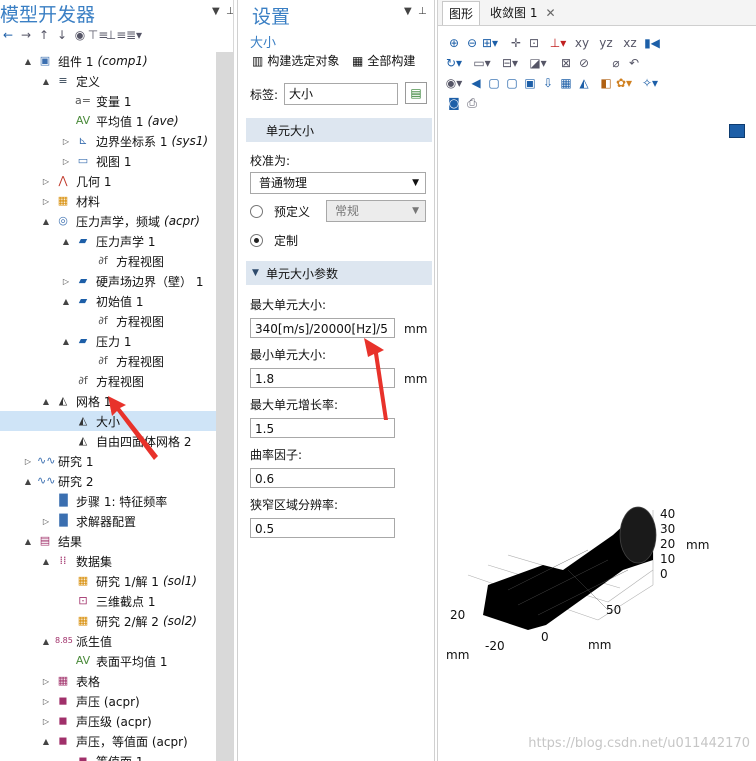 The height and width of the screenshot is (761, 756). What do you see at coordinates (80, 35) in the screenshot?
I see `show-icon: ◉` at bounding box center [80, 35].